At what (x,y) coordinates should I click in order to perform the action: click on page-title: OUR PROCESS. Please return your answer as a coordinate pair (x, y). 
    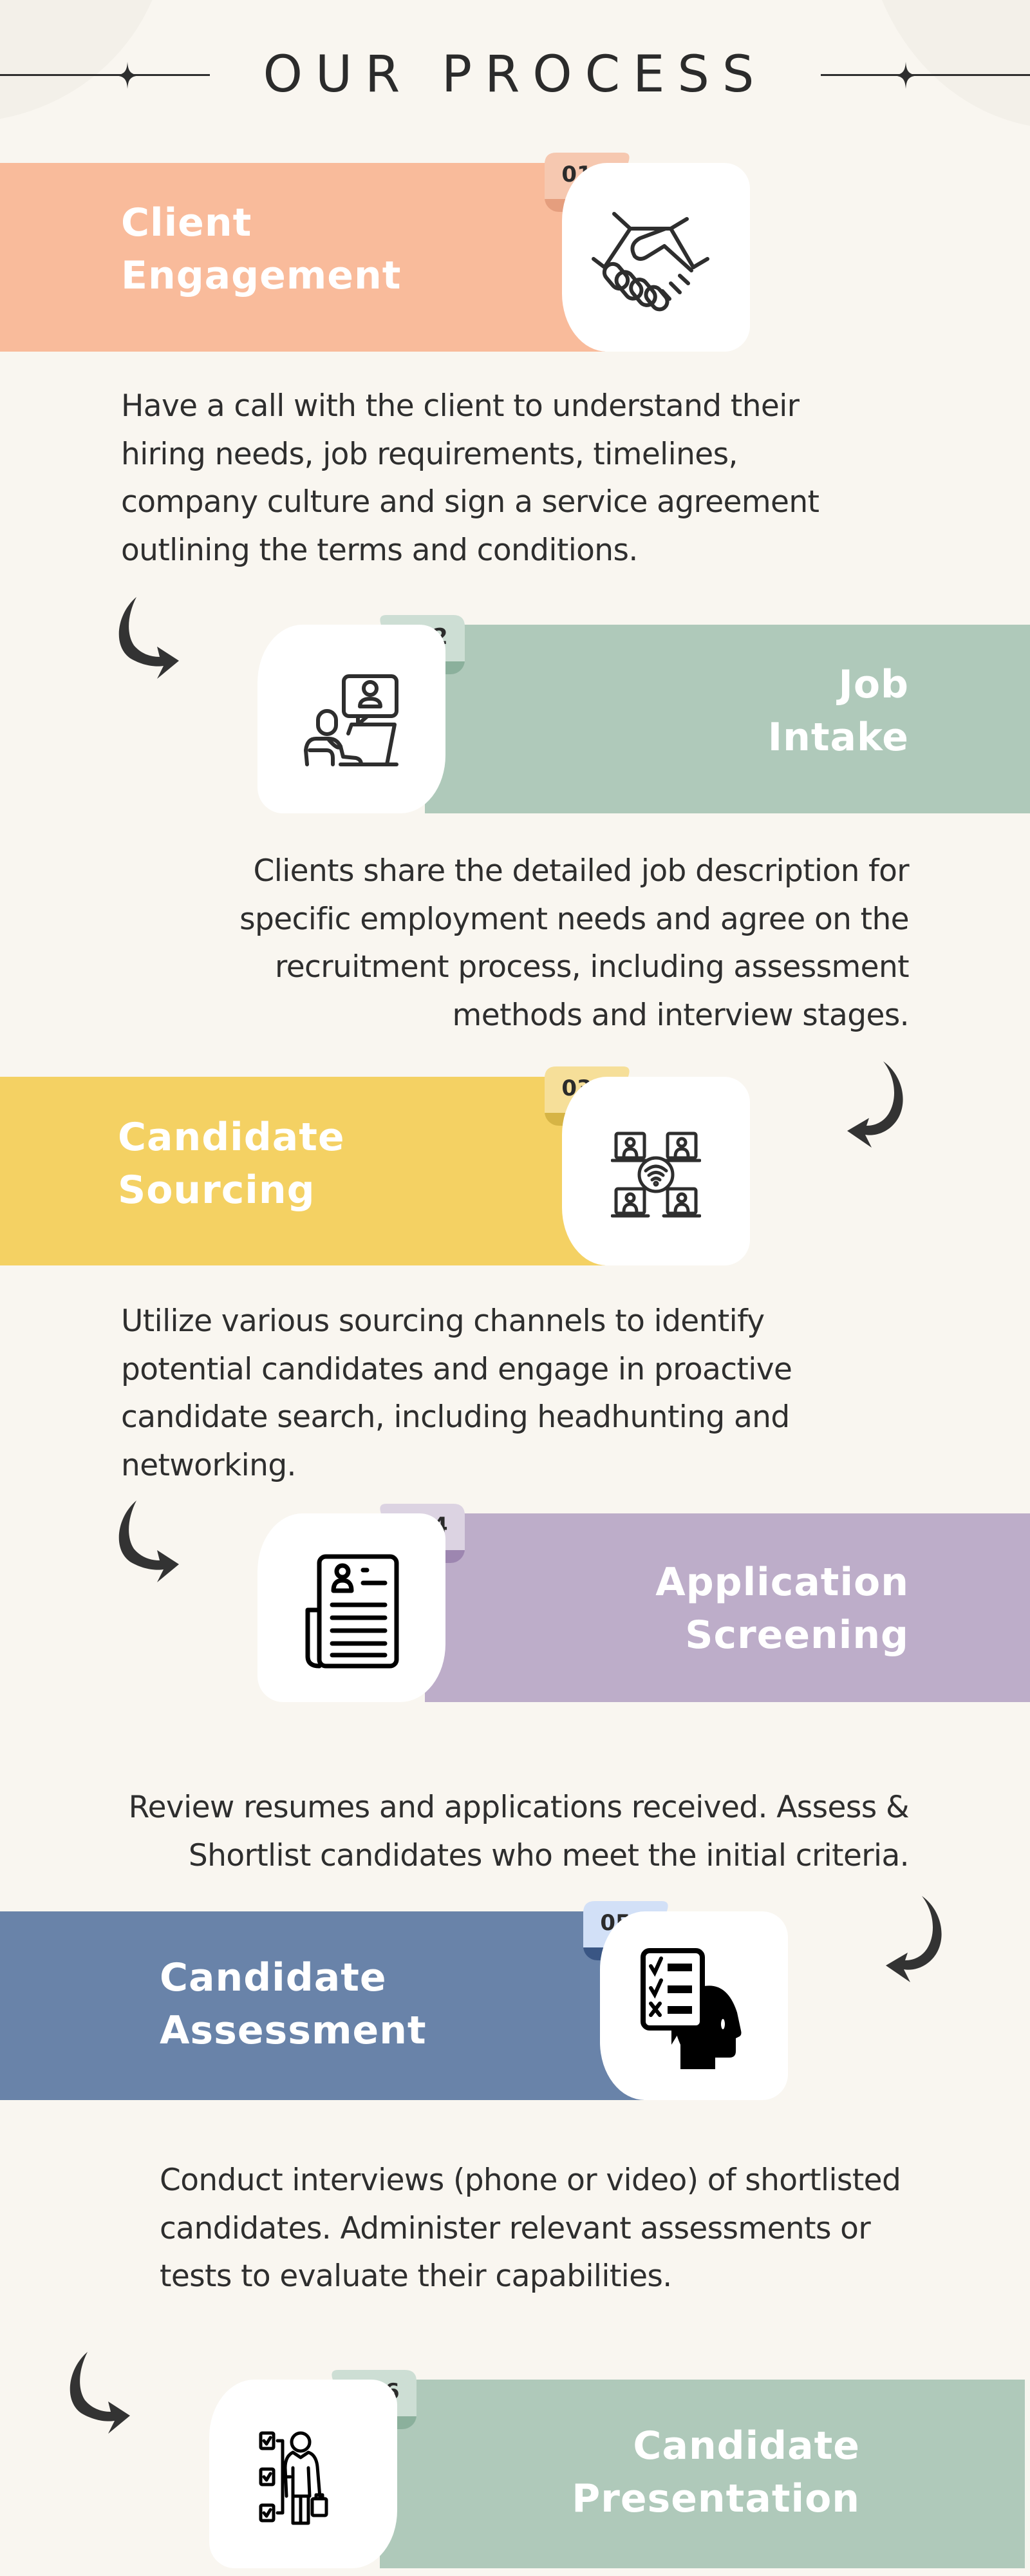
    Looking at the image, I should click on (515, 75).